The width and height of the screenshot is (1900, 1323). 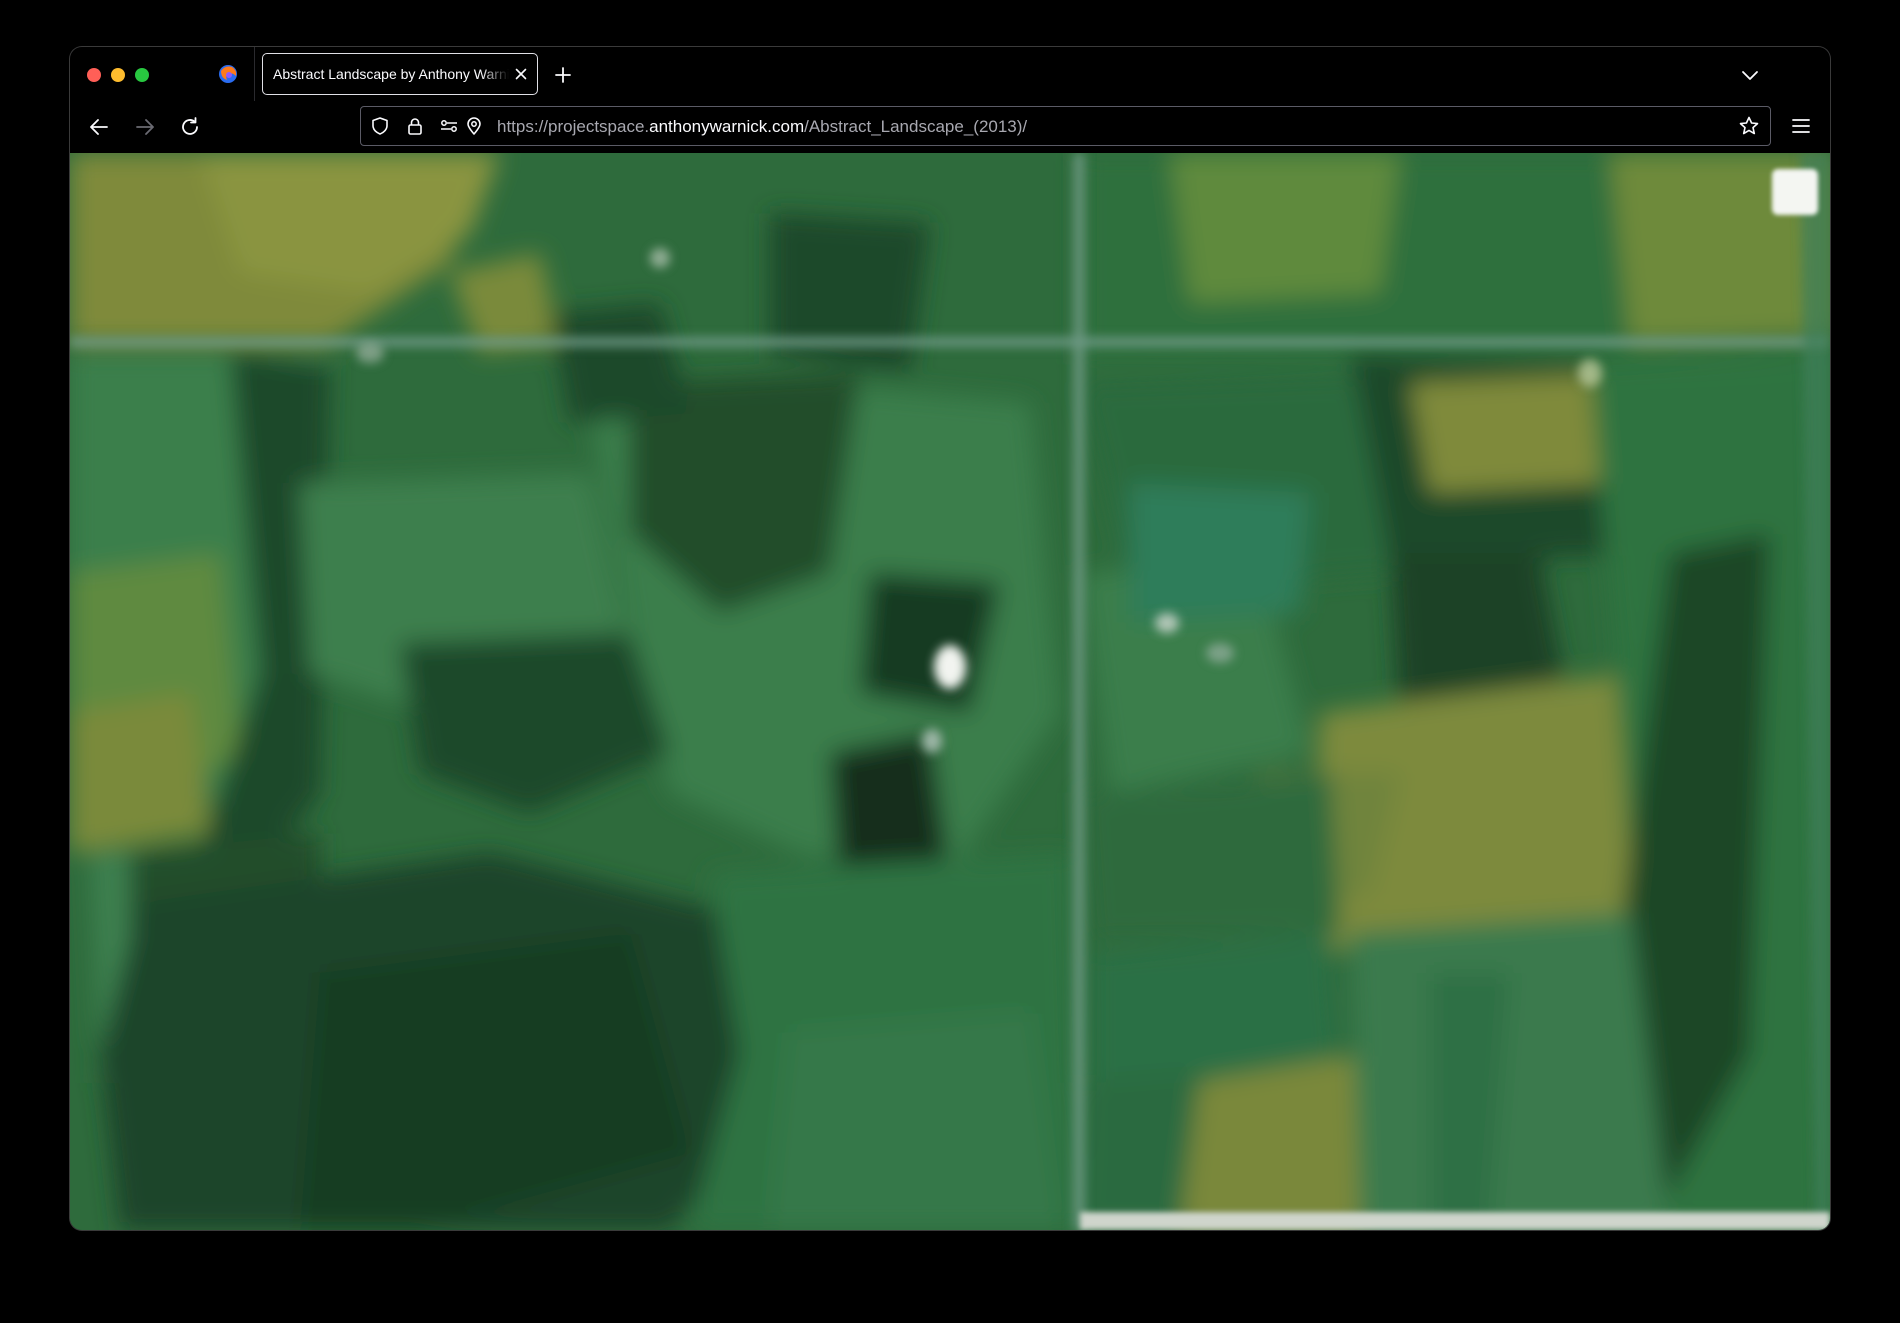 I want to click on arrow-right-icon, so click(x=145, y=127).